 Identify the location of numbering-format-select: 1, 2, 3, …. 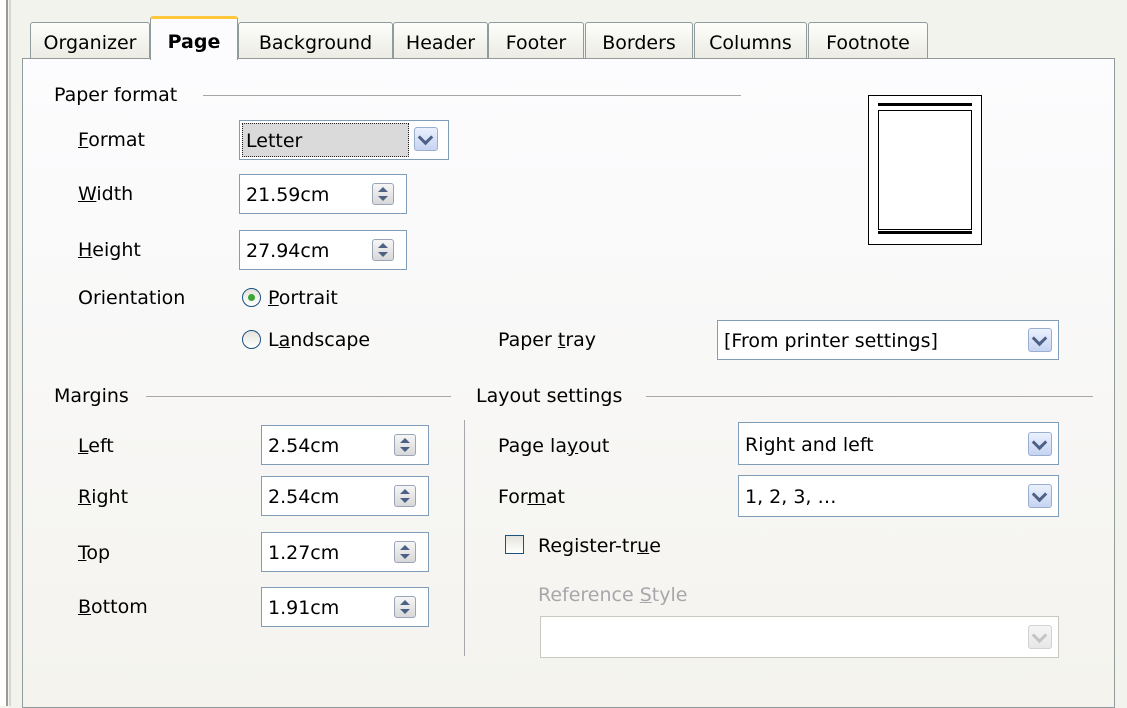
(898, 496).